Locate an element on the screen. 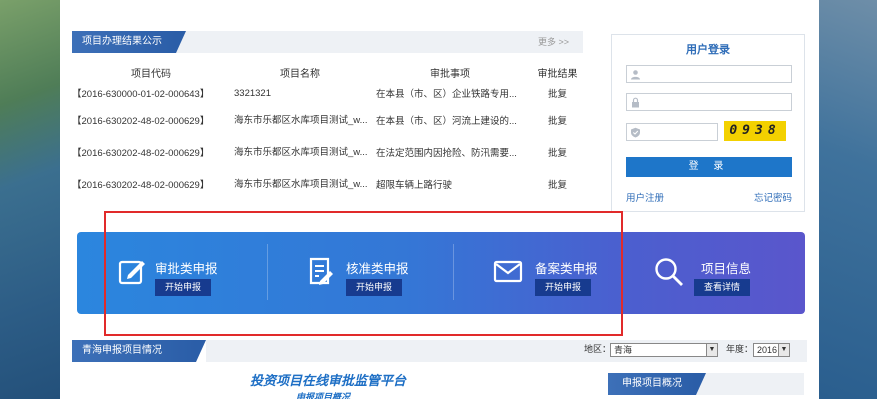  project-name: 3321321 is located at coordinates (300, 93).